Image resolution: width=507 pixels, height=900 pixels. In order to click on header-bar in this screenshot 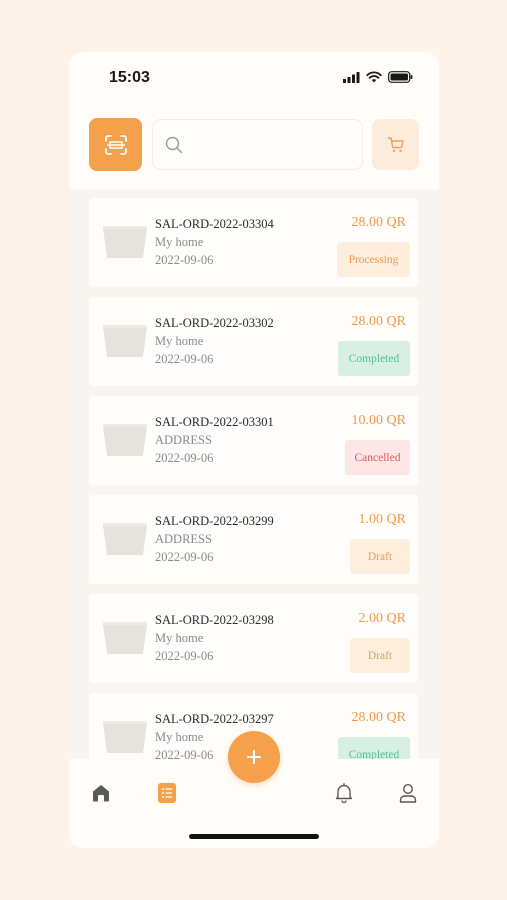, I will do `click(254, 144)`.